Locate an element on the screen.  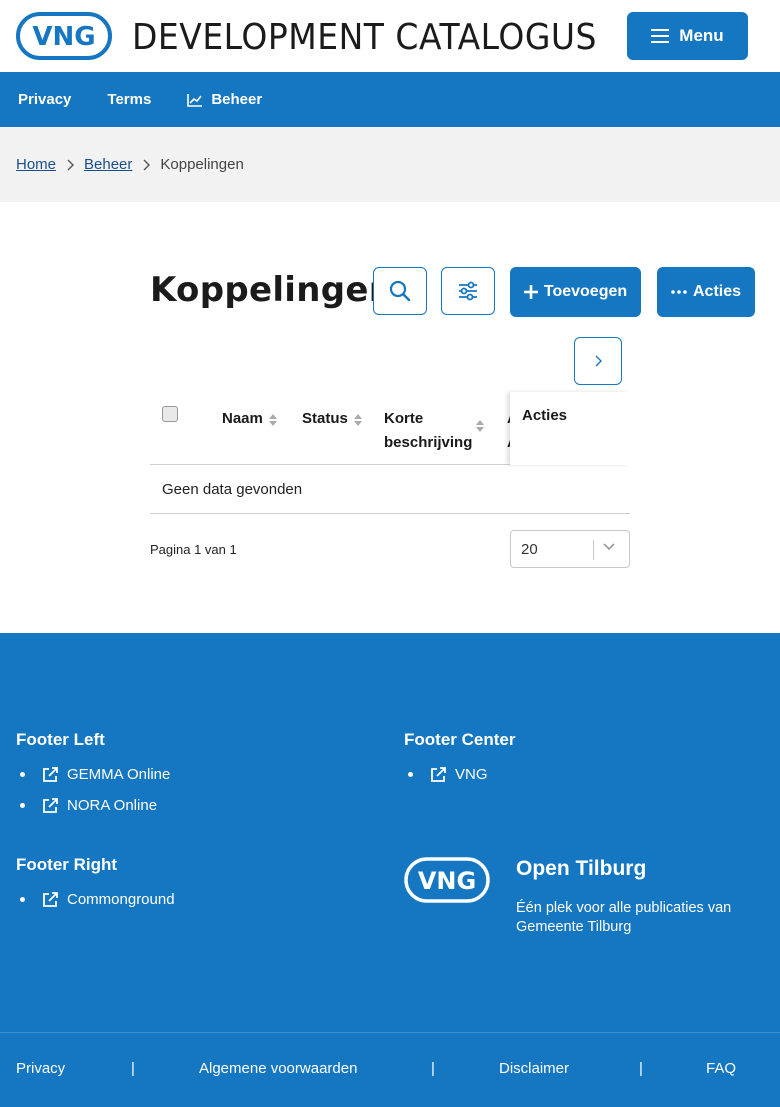
select-all-checkbox is located at coordinates (170, 414).